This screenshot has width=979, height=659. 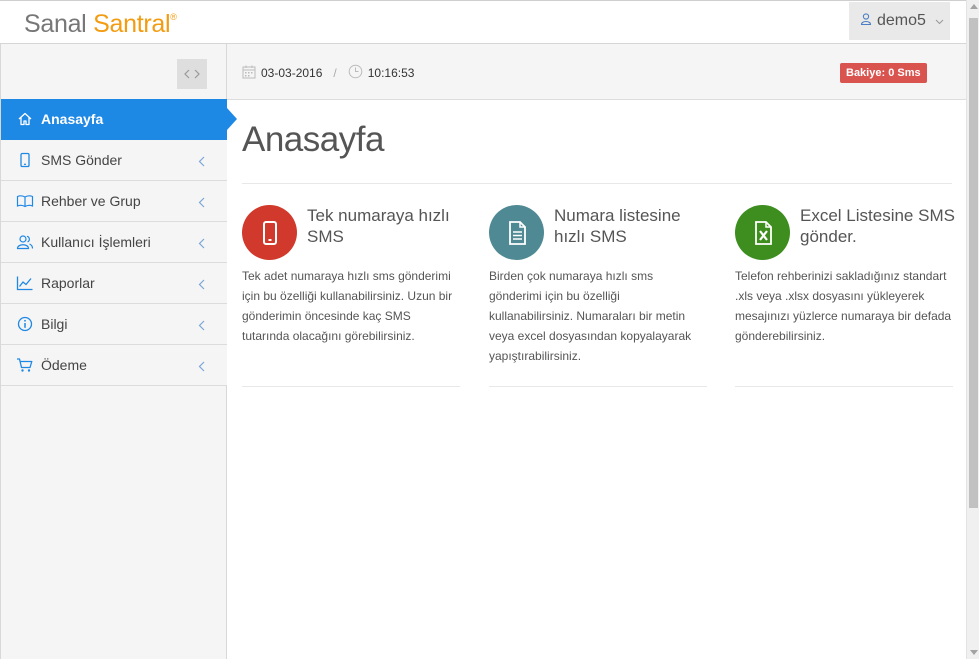 I want to click on vertical-scrollbar, so click(x=972, y=329).